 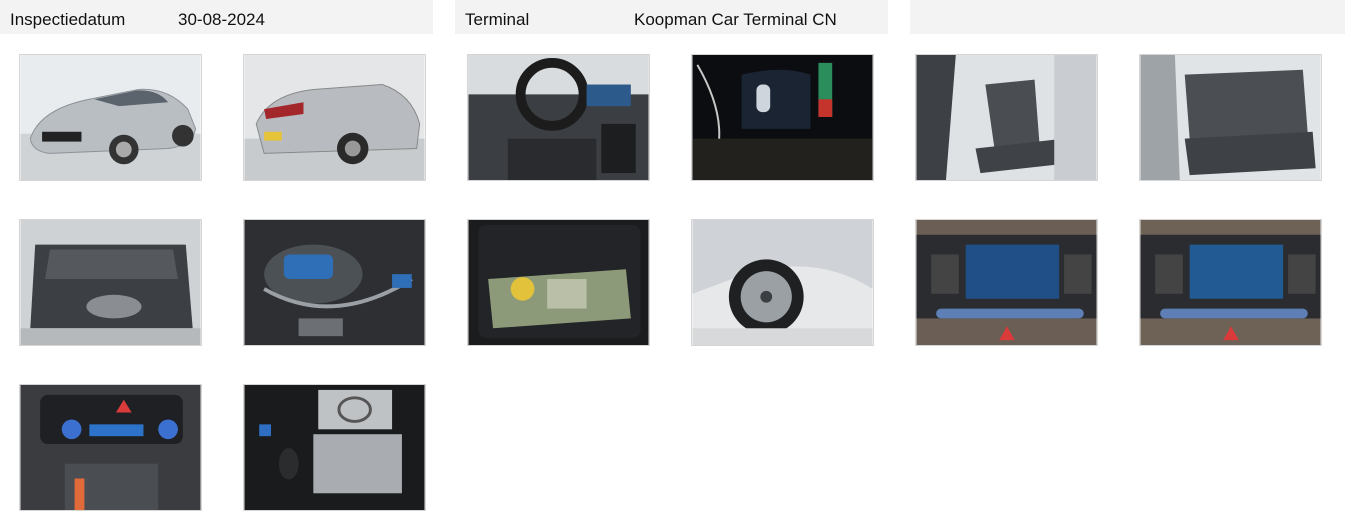 I want to click on inspection-date-label: Inspectiedatum, so click(x=68, y=19).